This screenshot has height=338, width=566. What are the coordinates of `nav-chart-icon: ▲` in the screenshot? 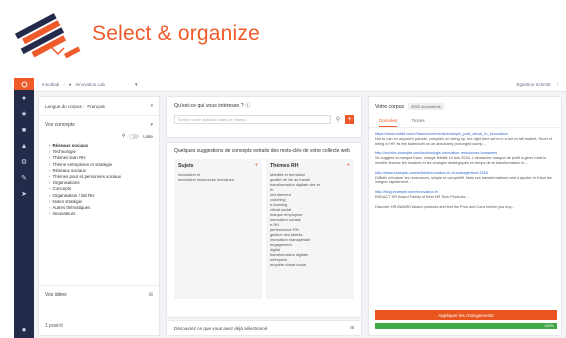 It's located at (24, 146).